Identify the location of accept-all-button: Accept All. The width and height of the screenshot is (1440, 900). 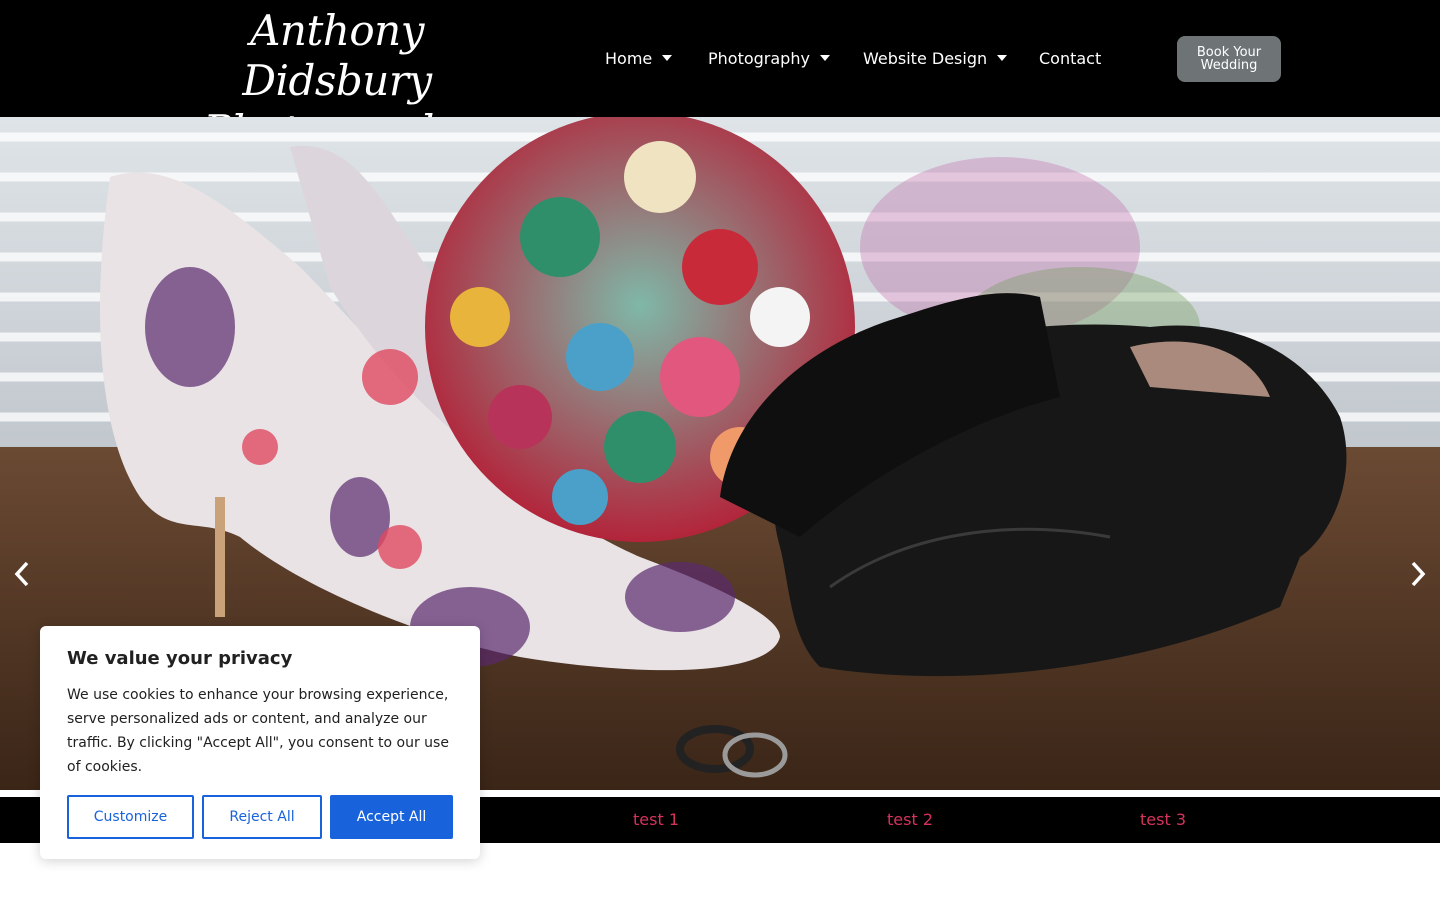
(391, 817).